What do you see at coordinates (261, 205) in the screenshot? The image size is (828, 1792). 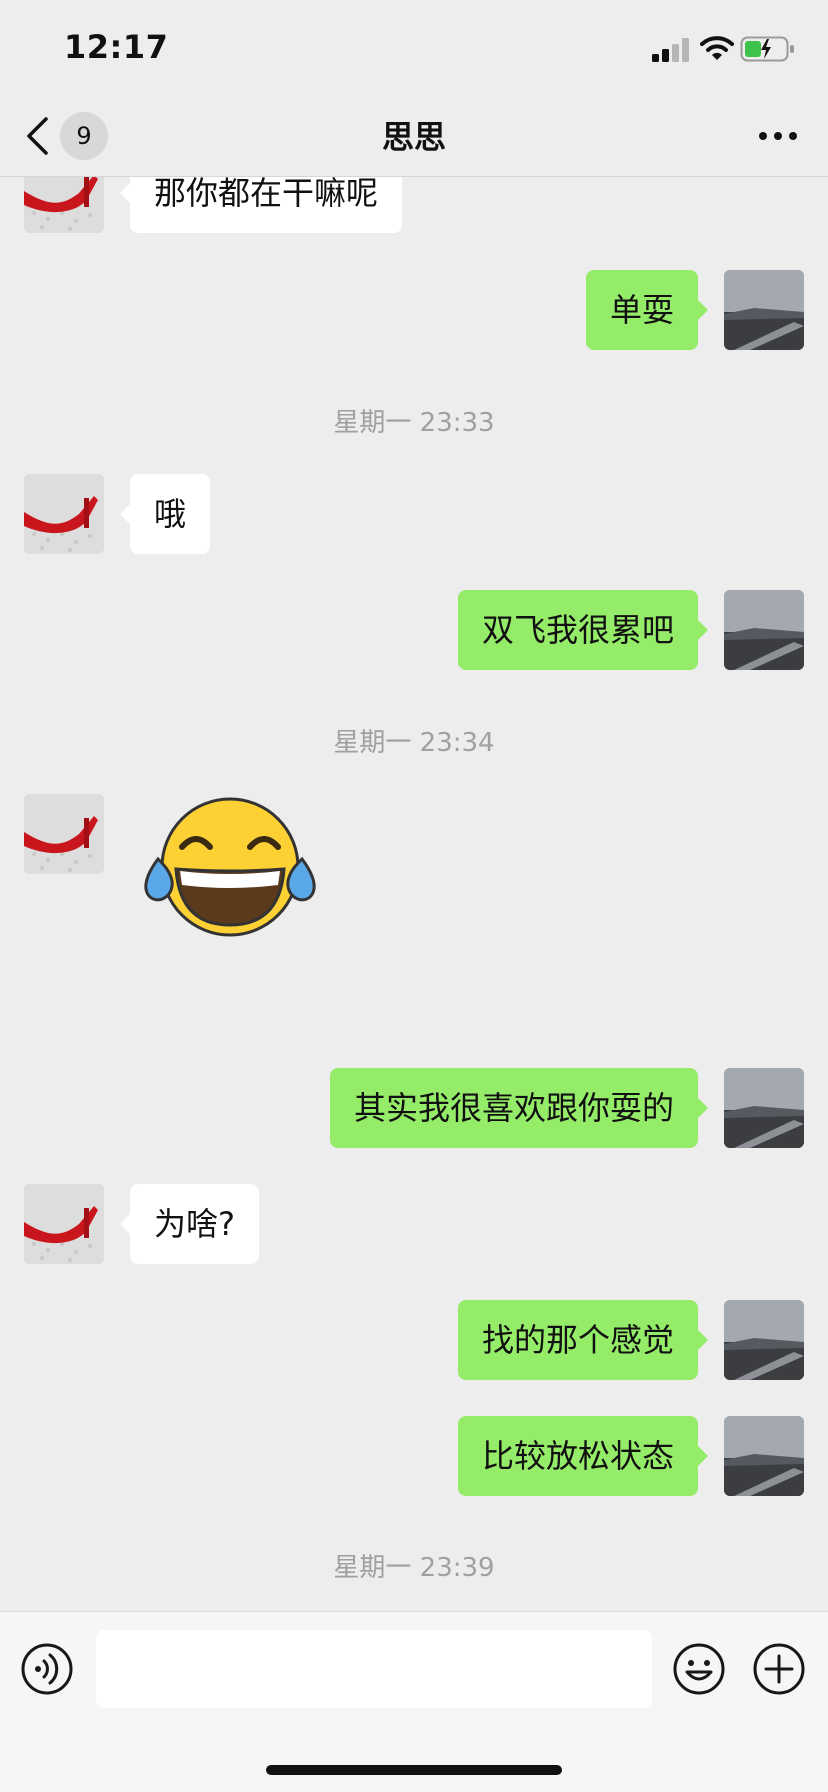 I see `message-bubble-incoming: 那你都在干嘛呢` at bounding box center [261, 205].